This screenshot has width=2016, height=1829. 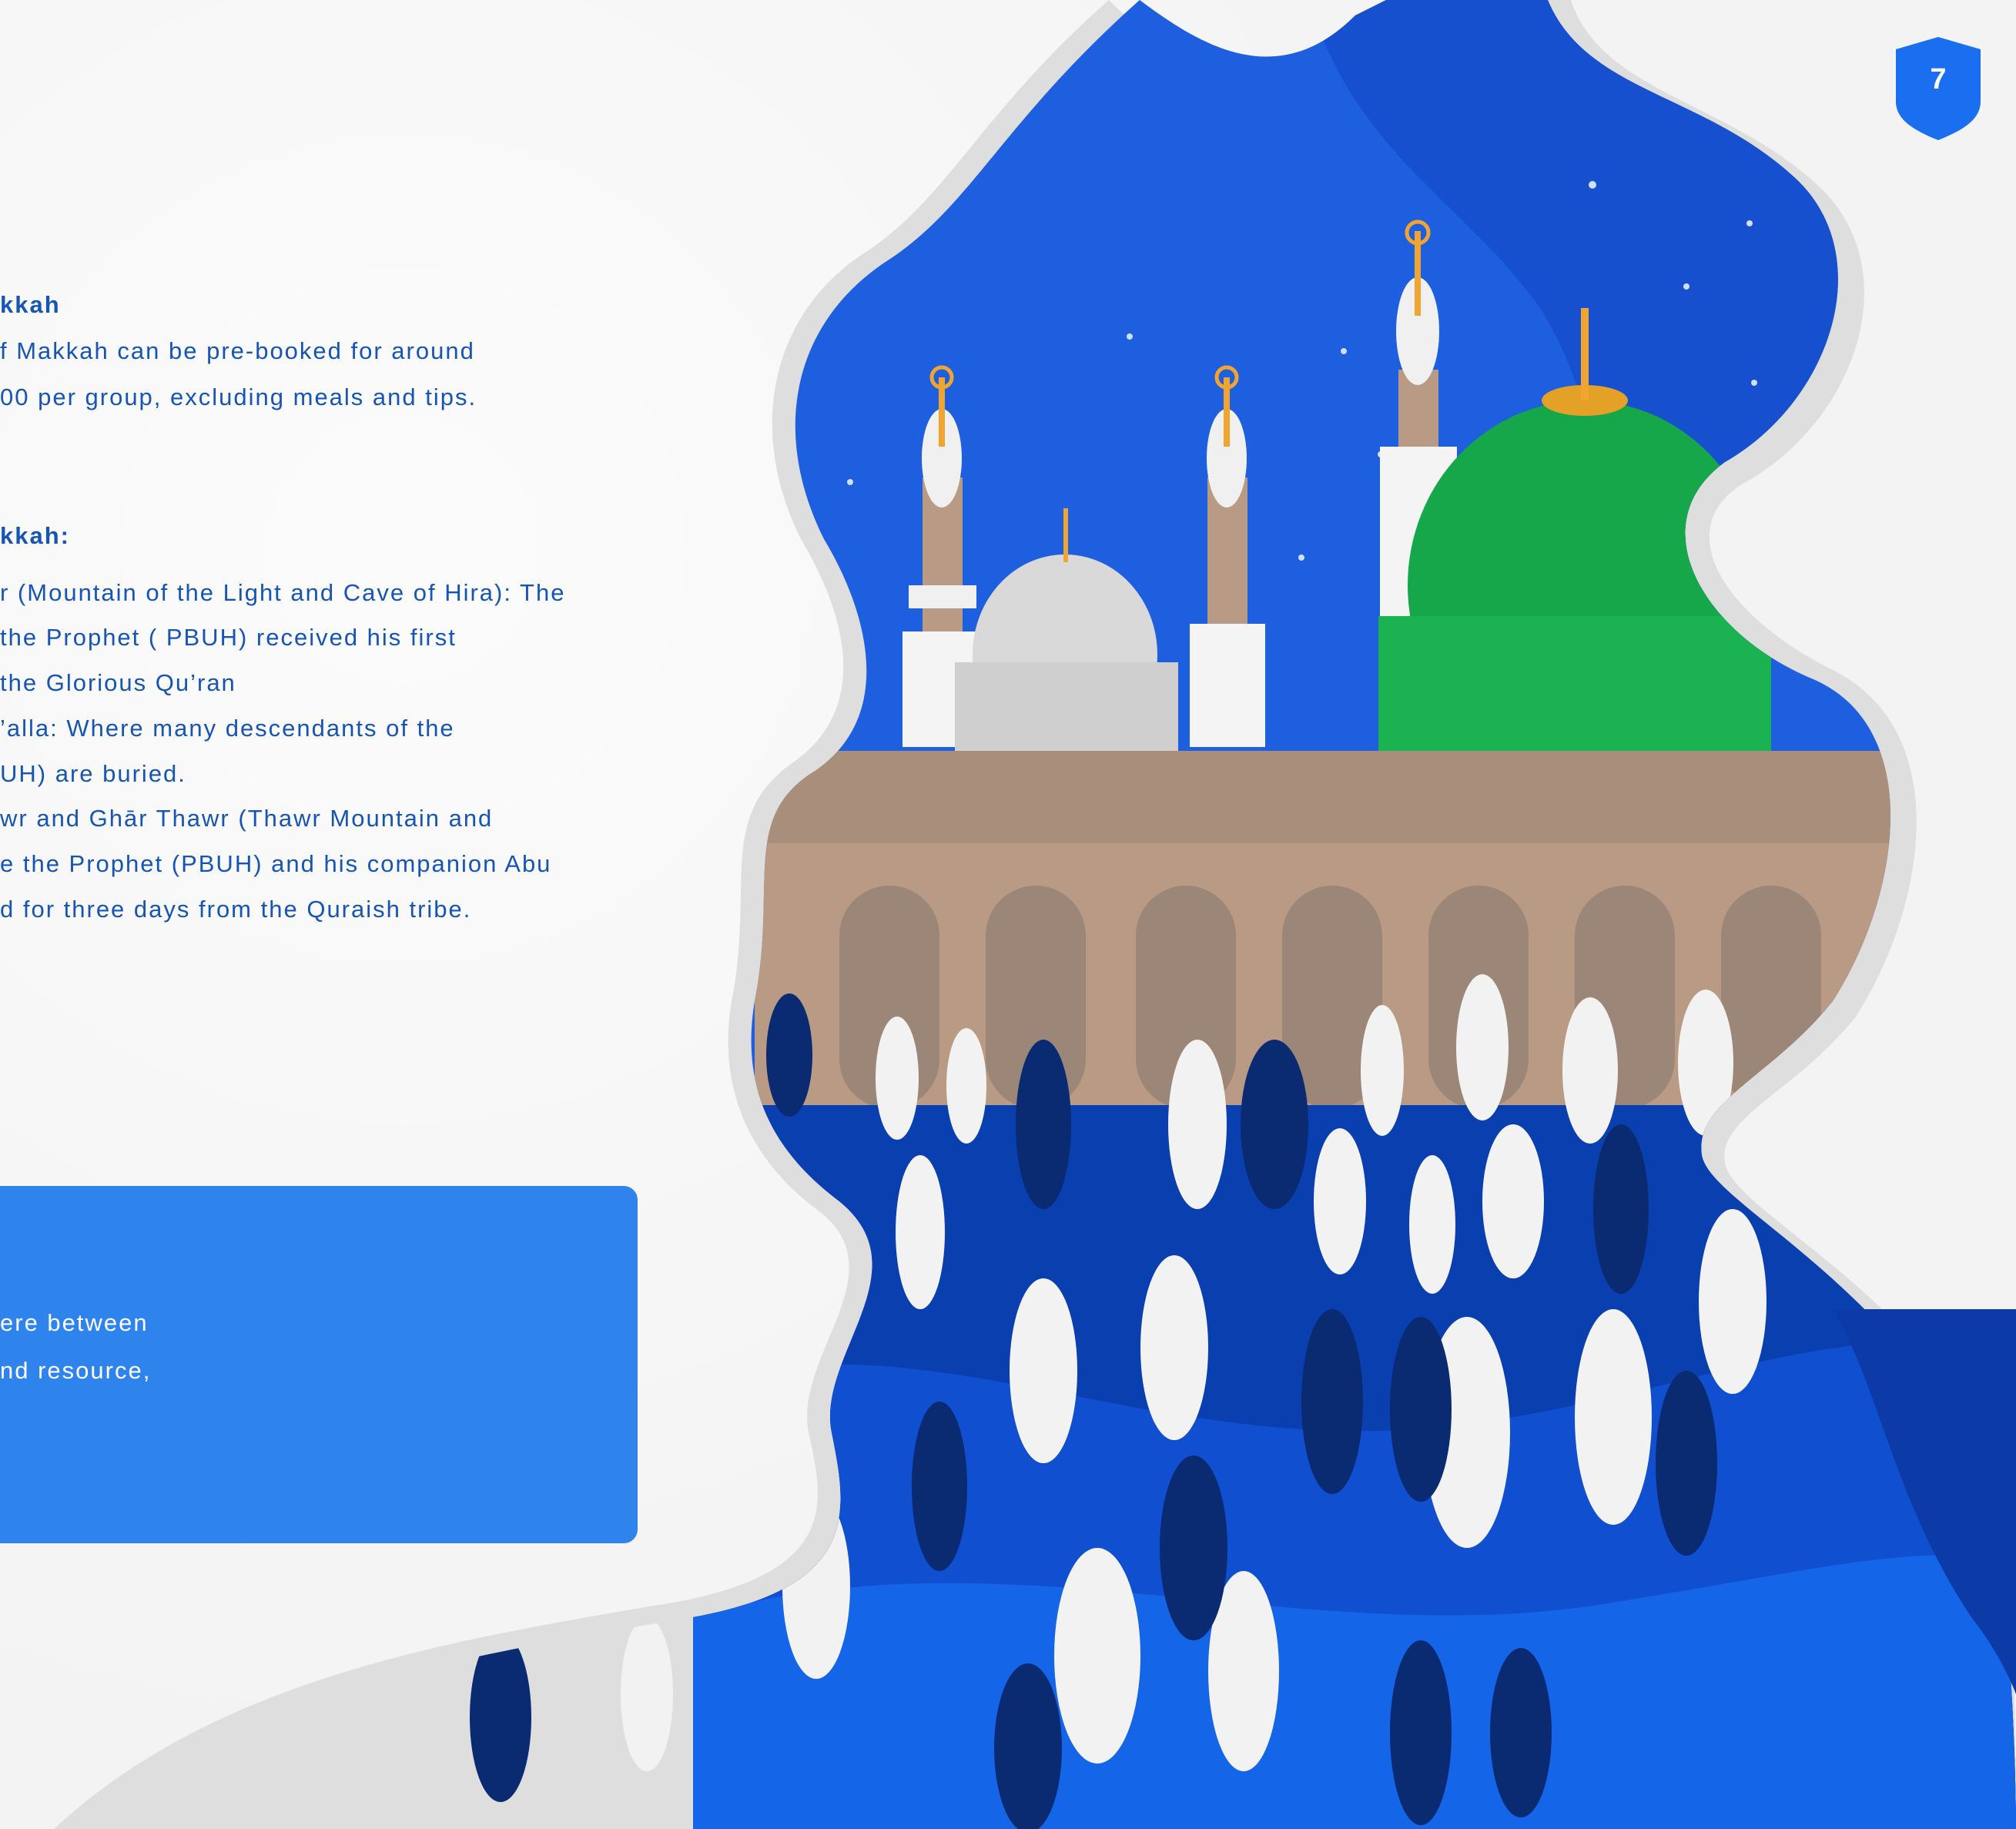 I want to click on places-heading: kkah:, so click(x=35, y=535).